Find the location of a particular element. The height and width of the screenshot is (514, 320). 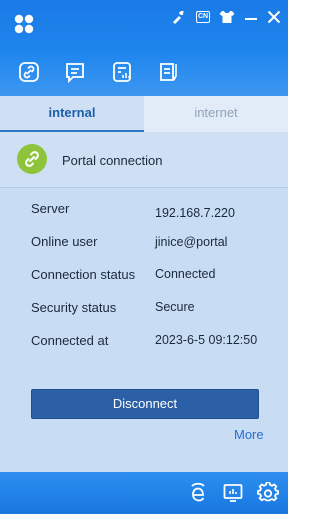

online-user-label: Online user is located at coordinates (64, 241).